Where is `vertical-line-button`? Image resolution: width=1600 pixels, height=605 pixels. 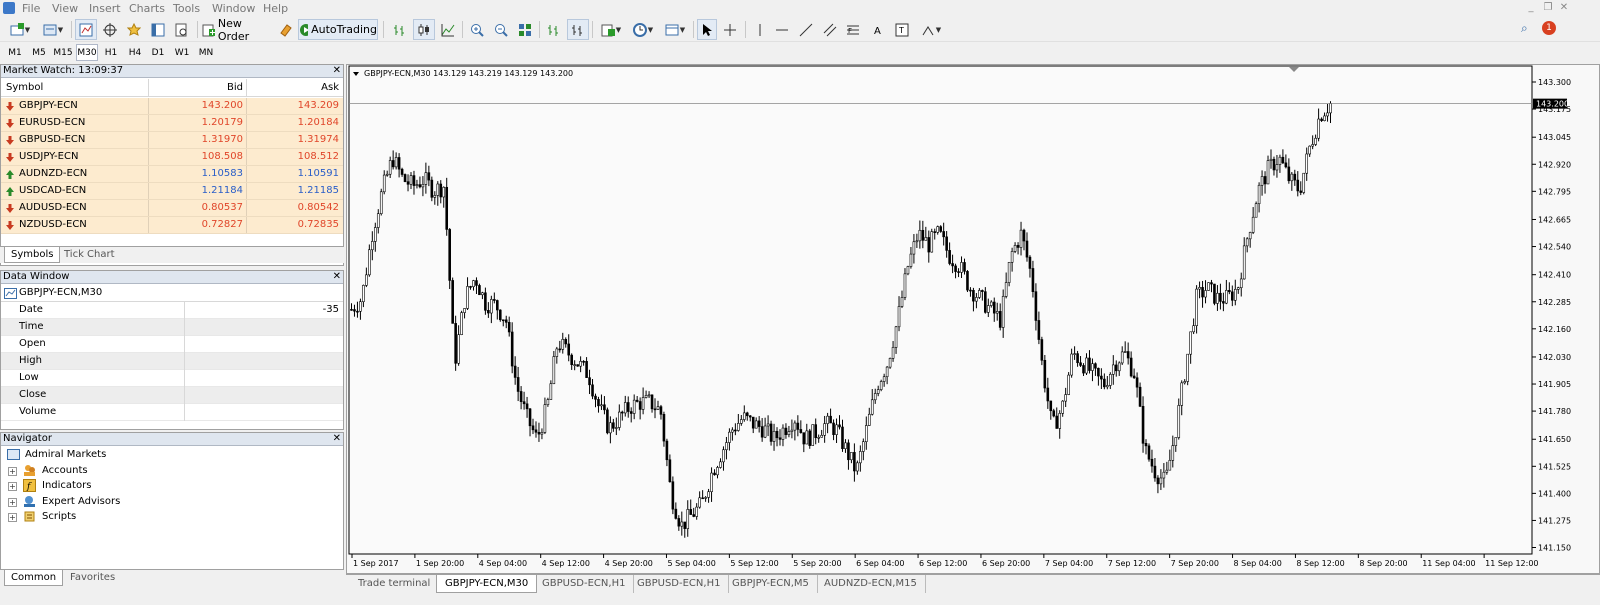 vertical-line-button is located at coordinates (760, 29).